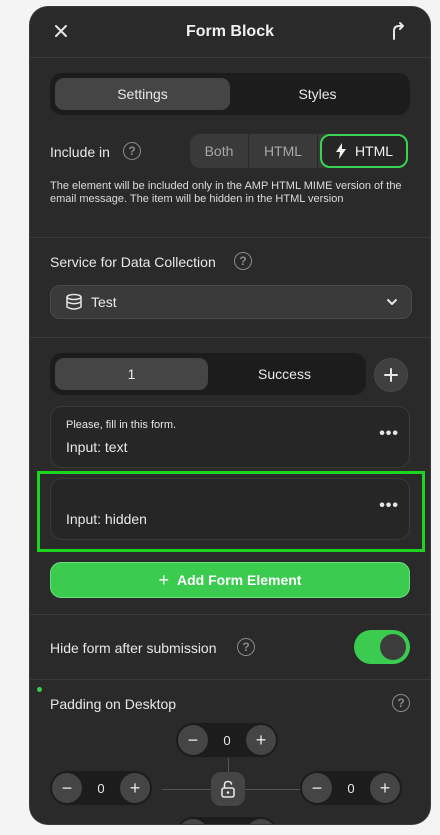 The width and height of the screenshot is (440, 835). Describe the element at coordinates (74, 301) in the screenshot. I see `database-icon` at that location.